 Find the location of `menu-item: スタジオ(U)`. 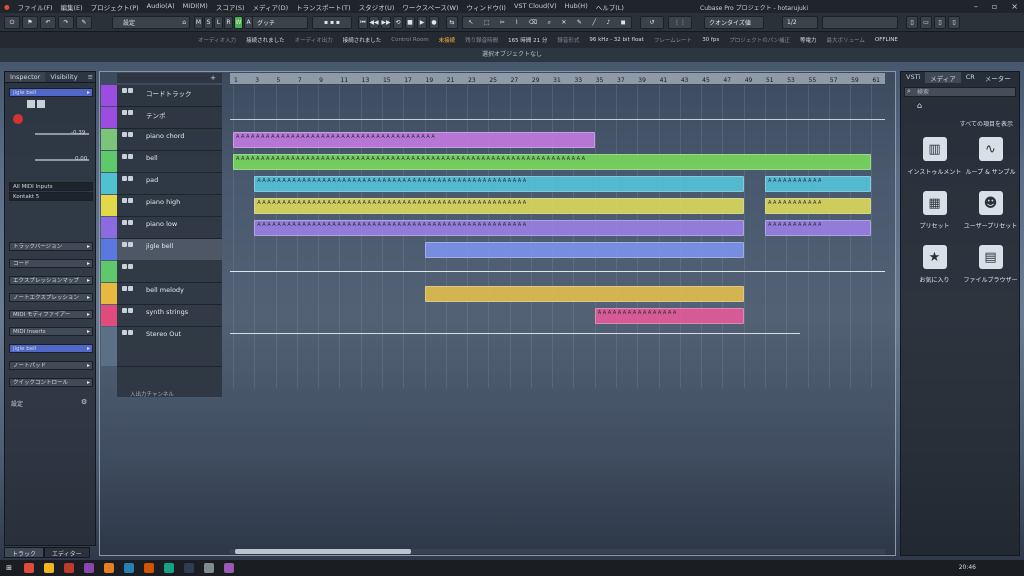

menu-item: スタジオ(U) is located at coordinates (377, 7).